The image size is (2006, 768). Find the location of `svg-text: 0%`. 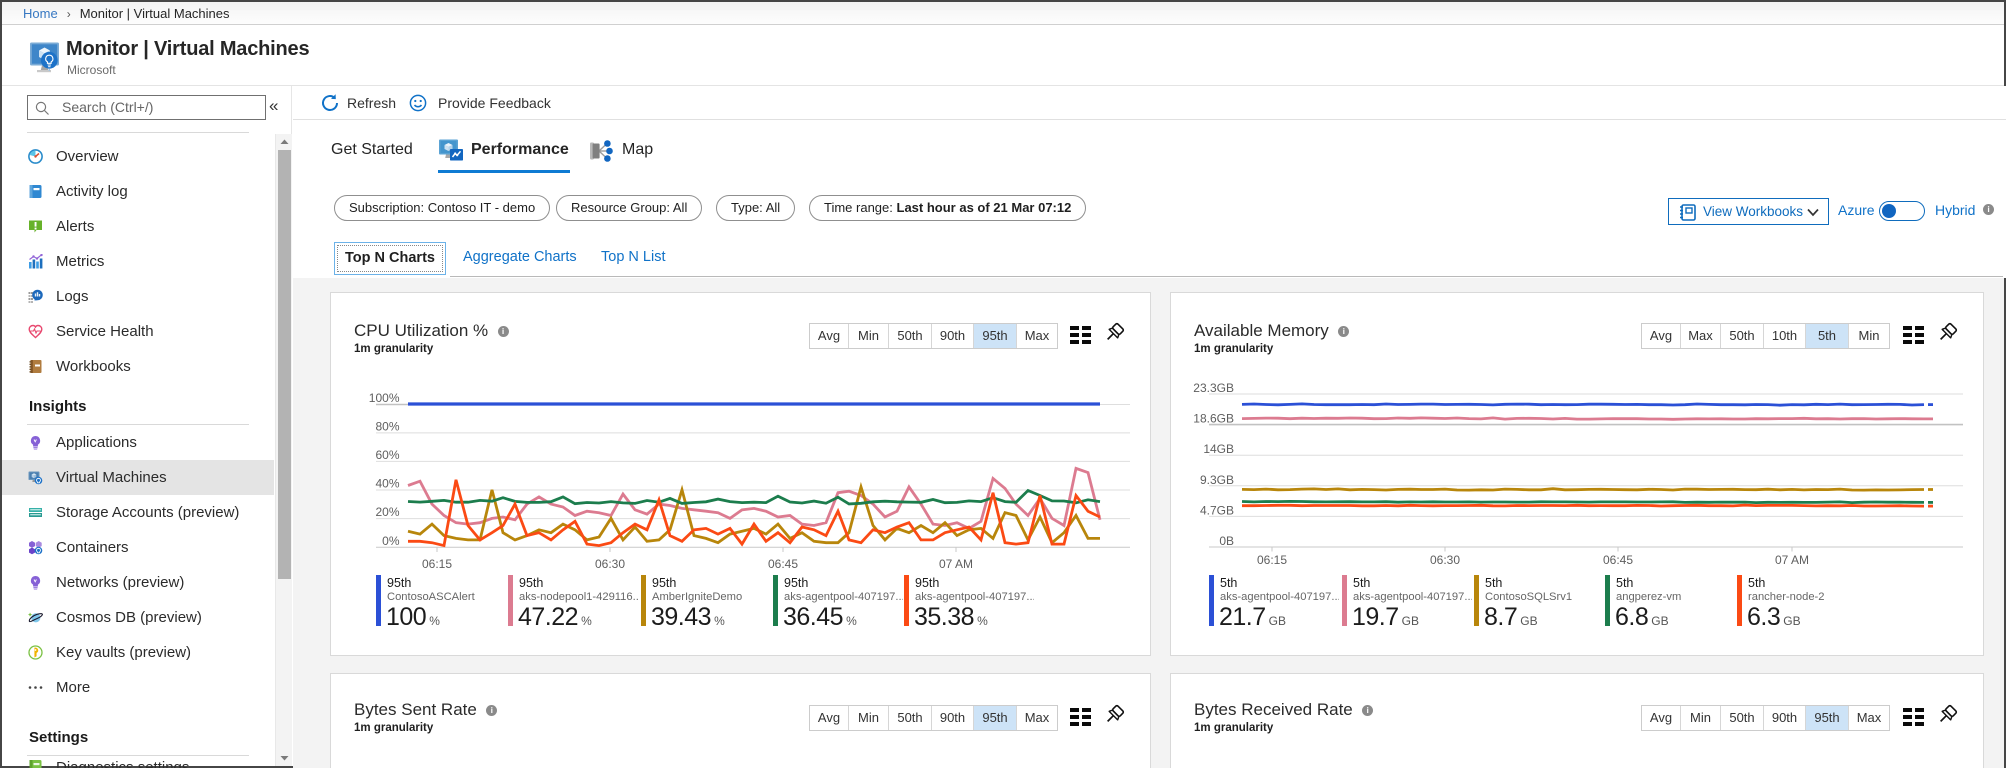

svg-text: 0% is located at coordinates (391, 541).